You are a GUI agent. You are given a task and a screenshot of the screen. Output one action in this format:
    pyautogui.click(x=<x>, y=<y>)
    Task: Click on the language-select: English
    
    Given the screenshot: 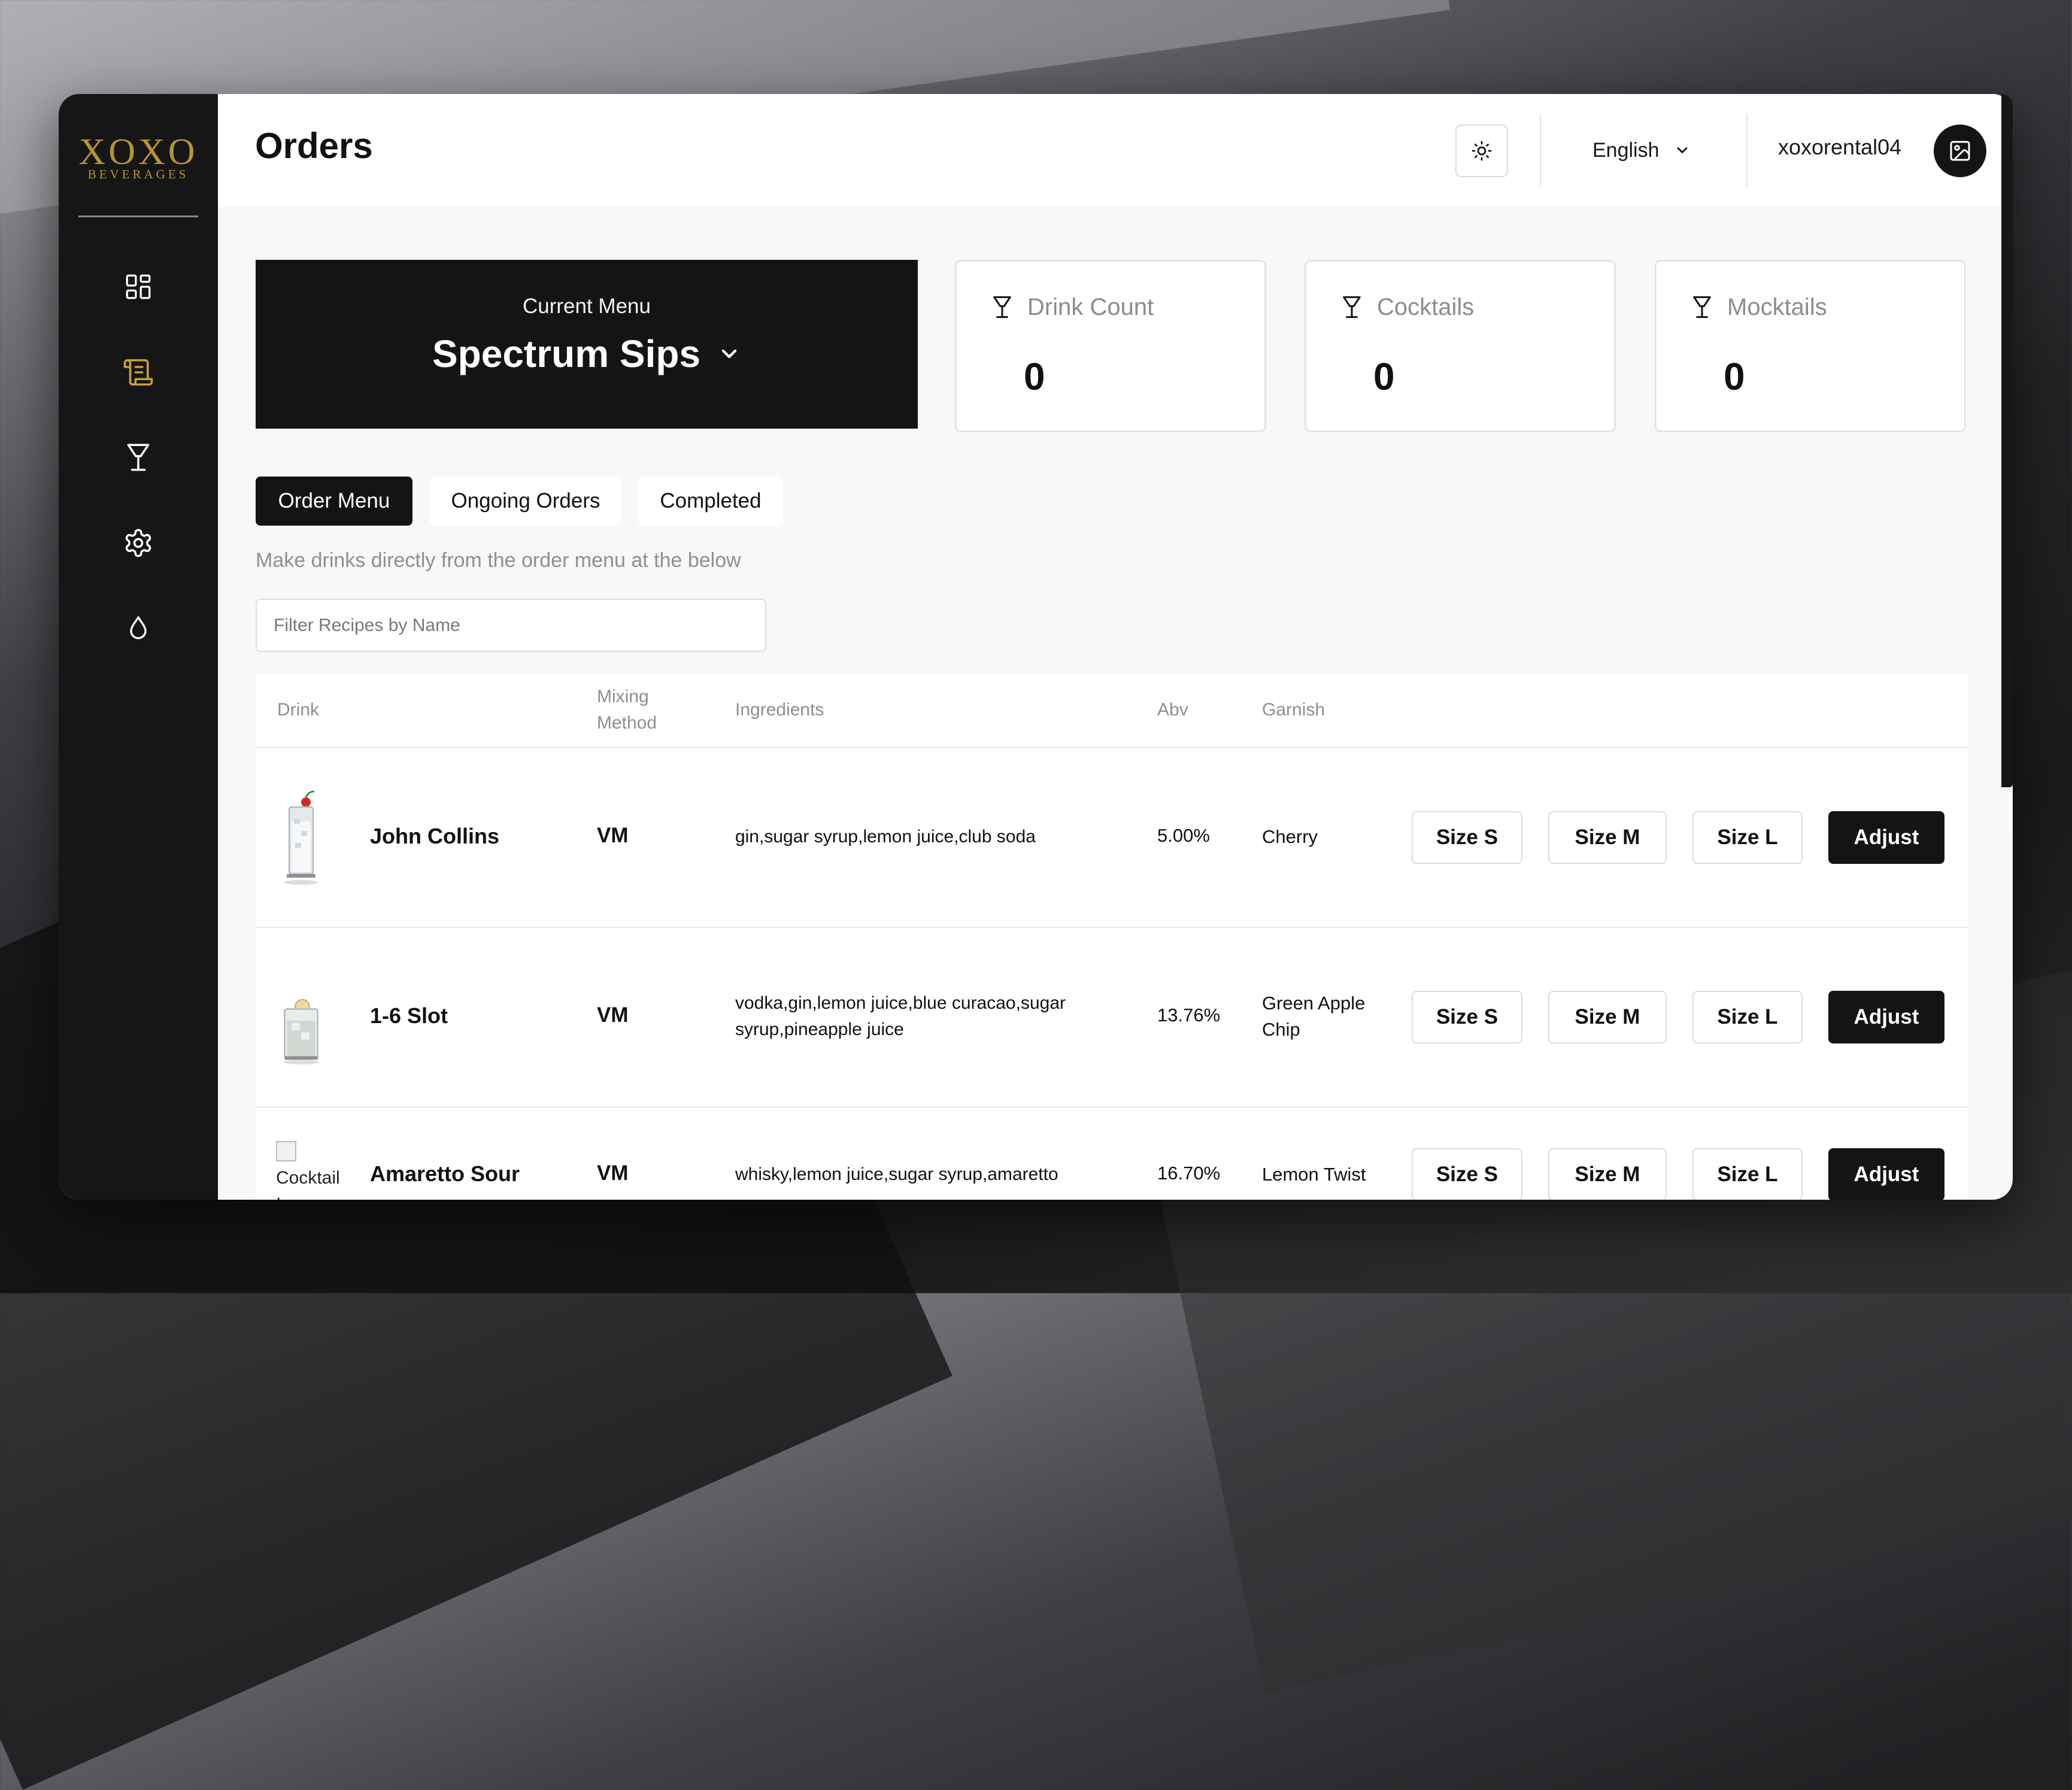 What is the action you would take?
    pyautogui.click(x=1641, y=151)
    